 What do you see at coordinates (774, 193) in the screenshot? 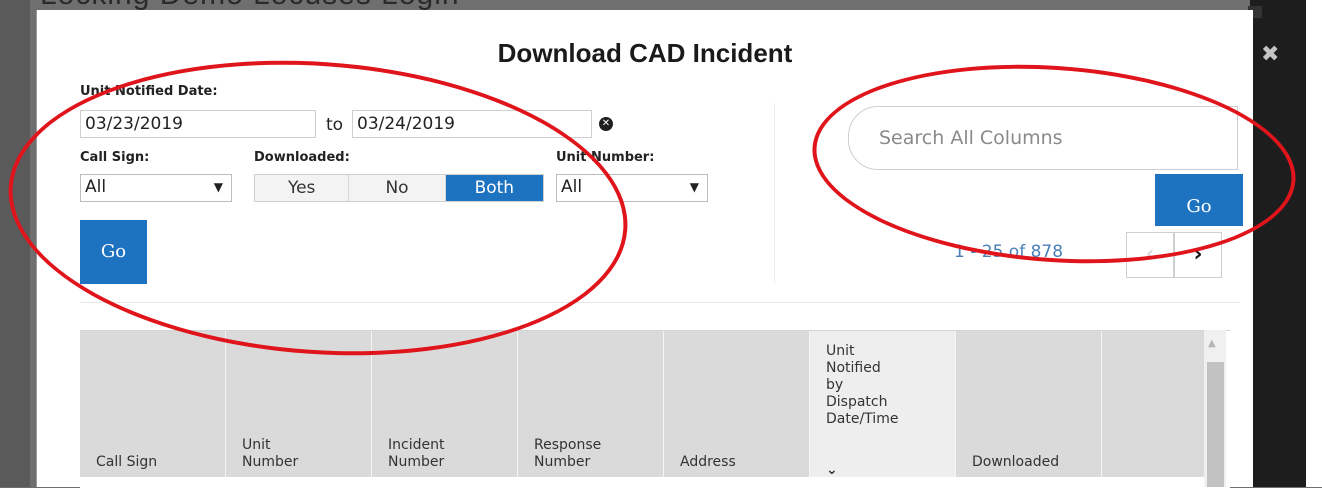
I see `section-divider` at bounding box center [774, 193].